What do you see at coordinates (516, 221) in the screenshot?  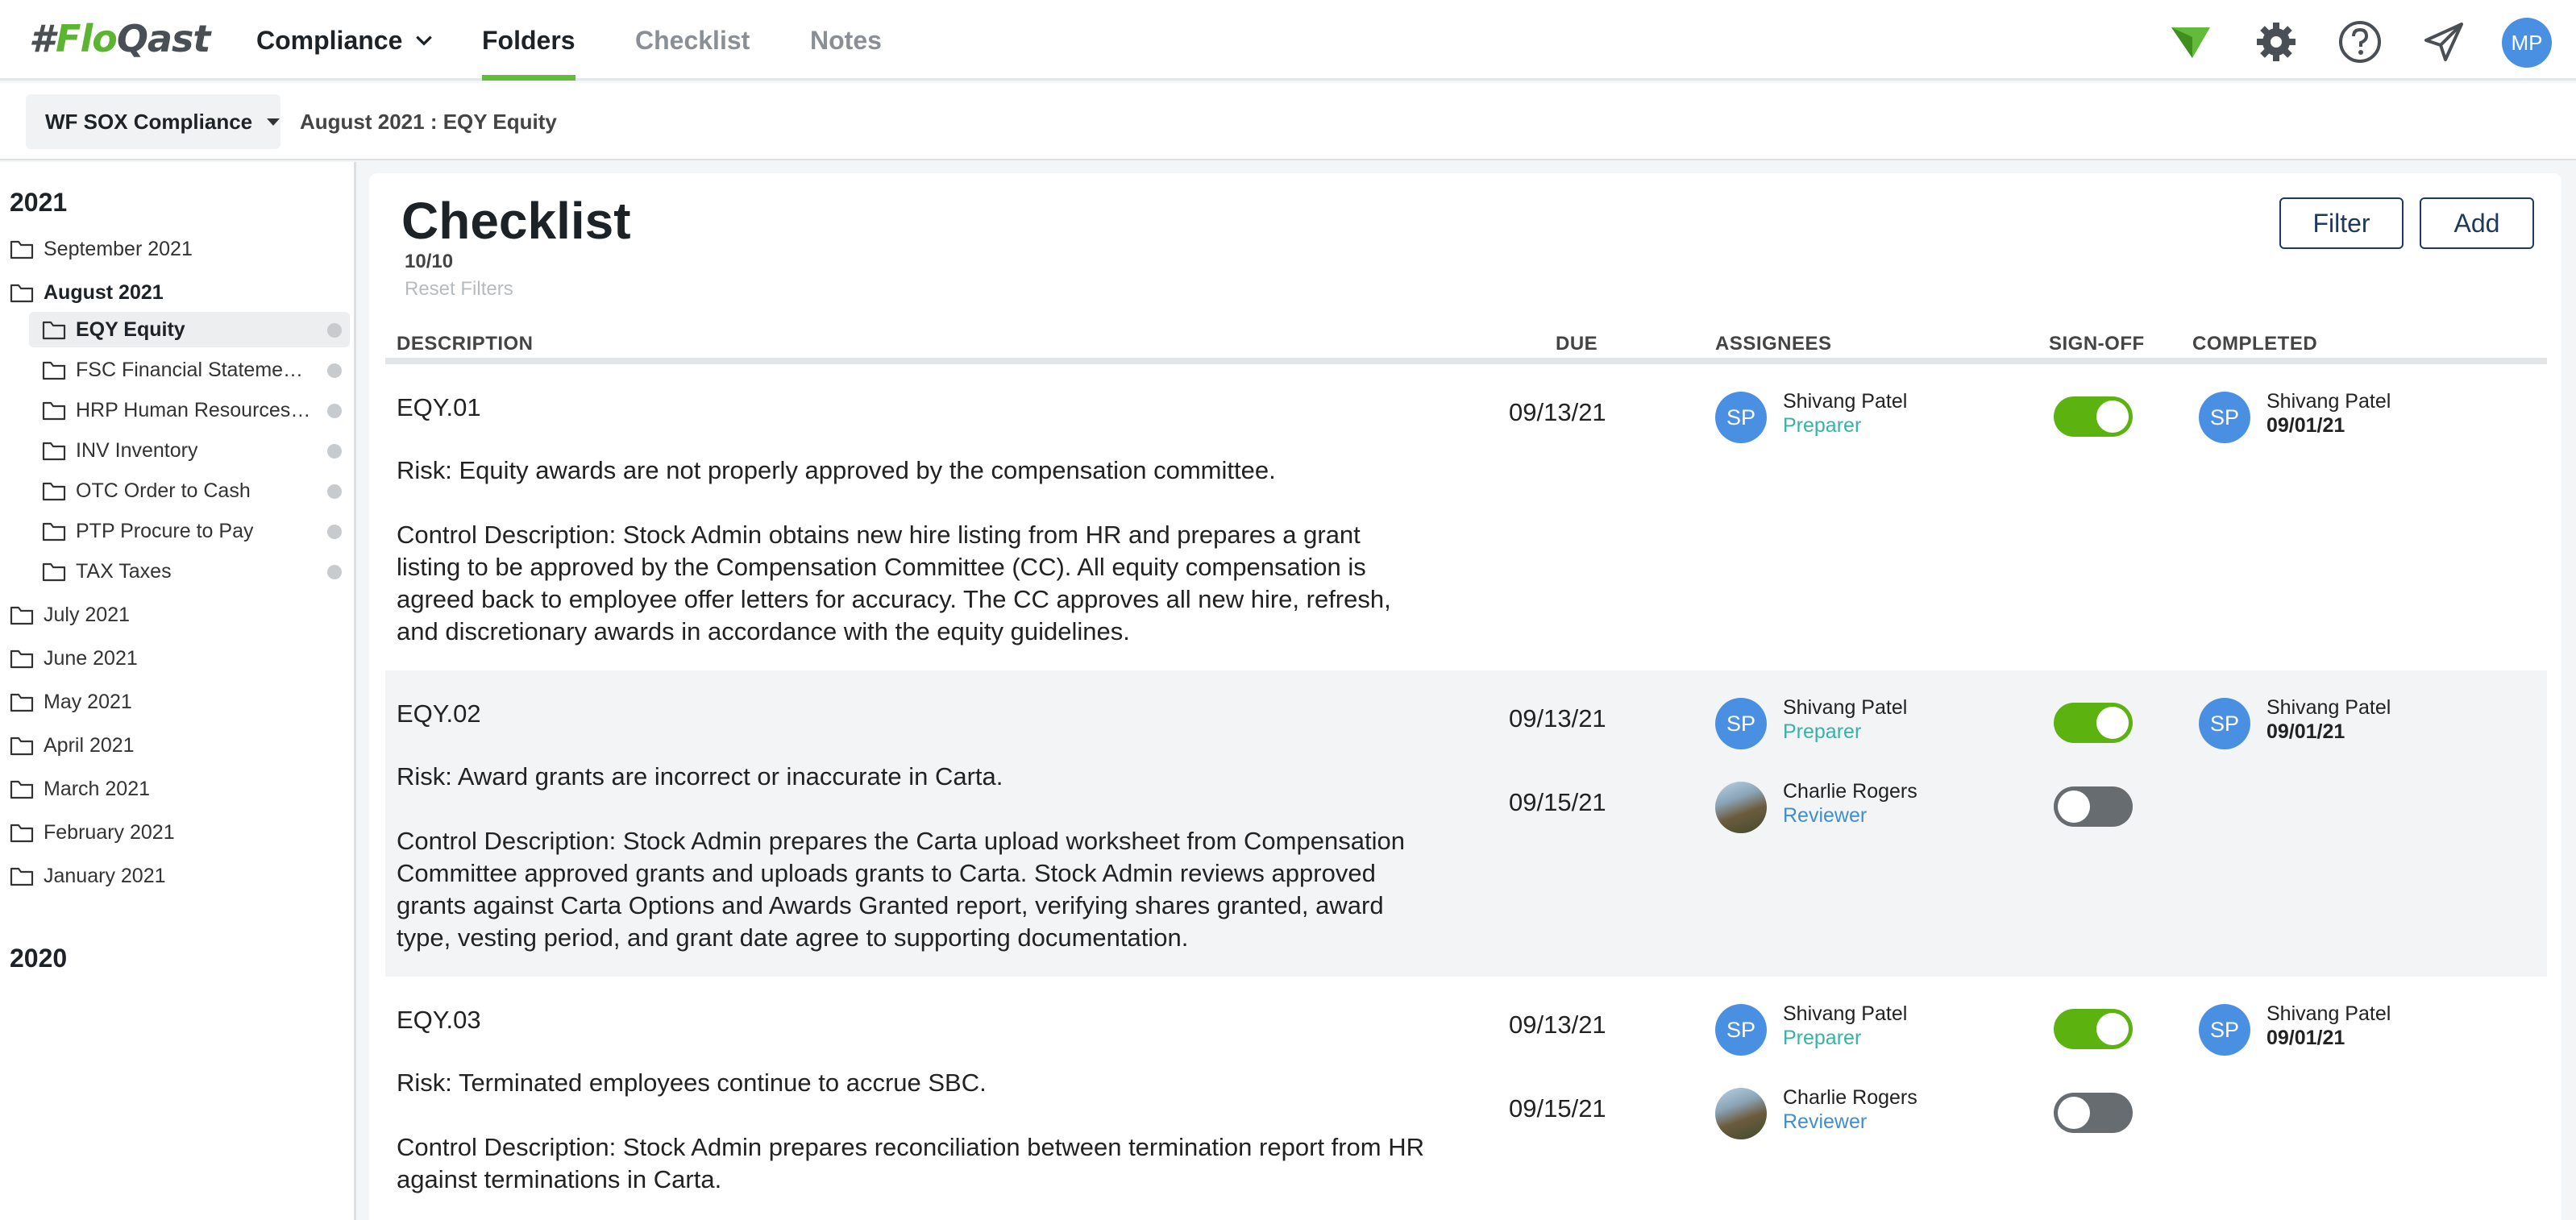 I see `page-title: Checklist` at bounding box center [516, 221].